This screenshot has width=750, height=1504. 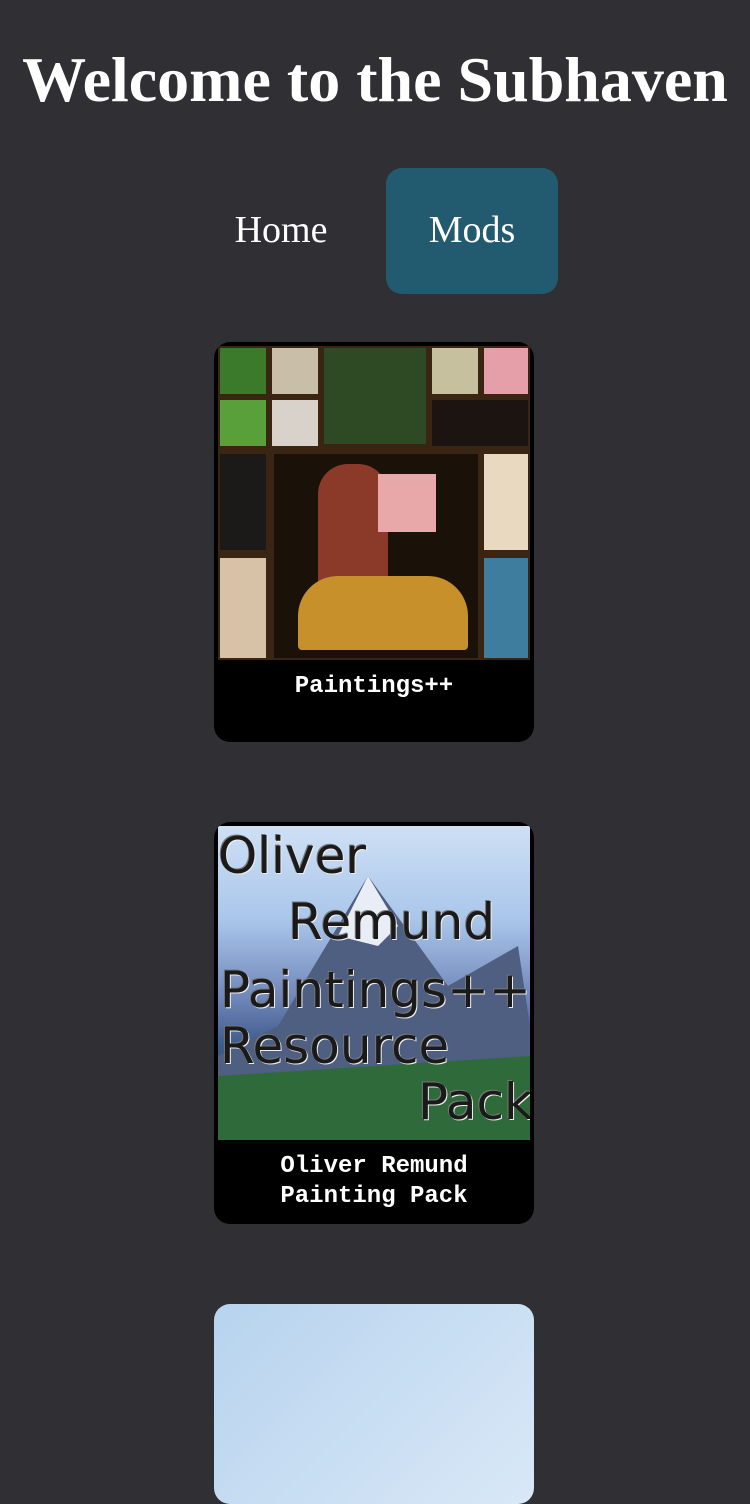 What do you see at coordinates (335, 1046) in the screenshot?
I see `pack-text-line4: Resource` at bounding box center [335, 1046].